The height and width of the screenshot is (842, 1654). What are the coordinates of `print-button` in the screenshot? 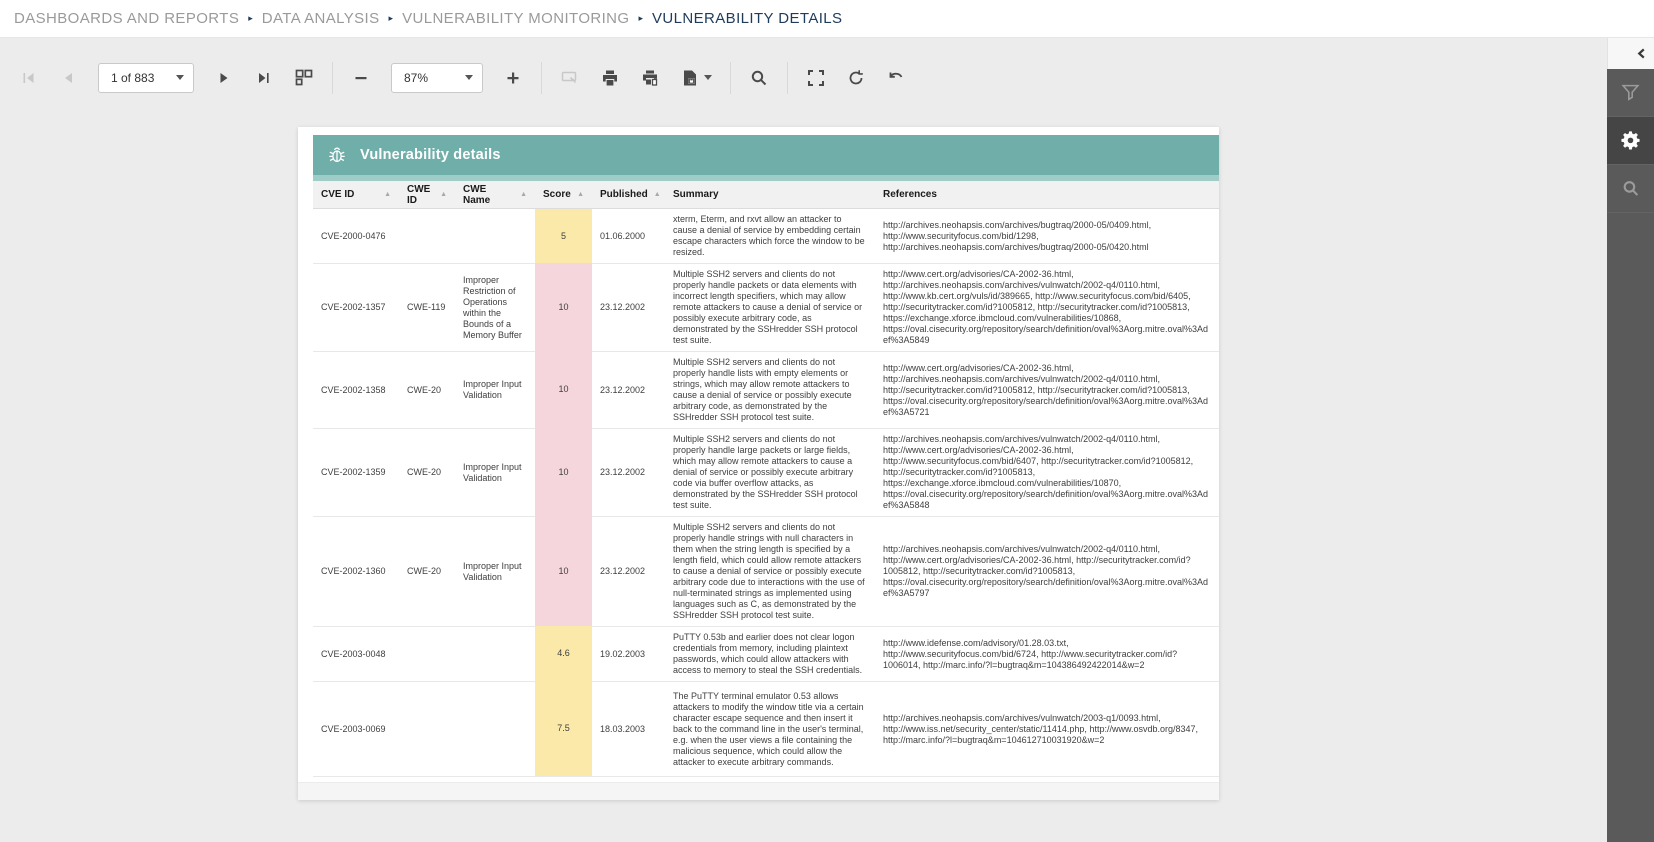 It's located at (610, 78).